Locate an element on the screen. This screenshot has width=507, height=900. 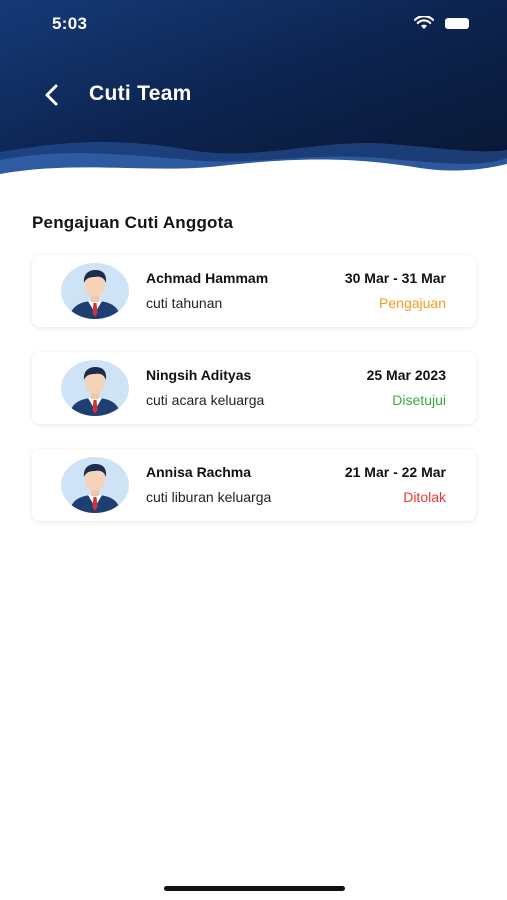
section-title: Pengajuan Cuti Anggota is located at coordinates (133, 222).